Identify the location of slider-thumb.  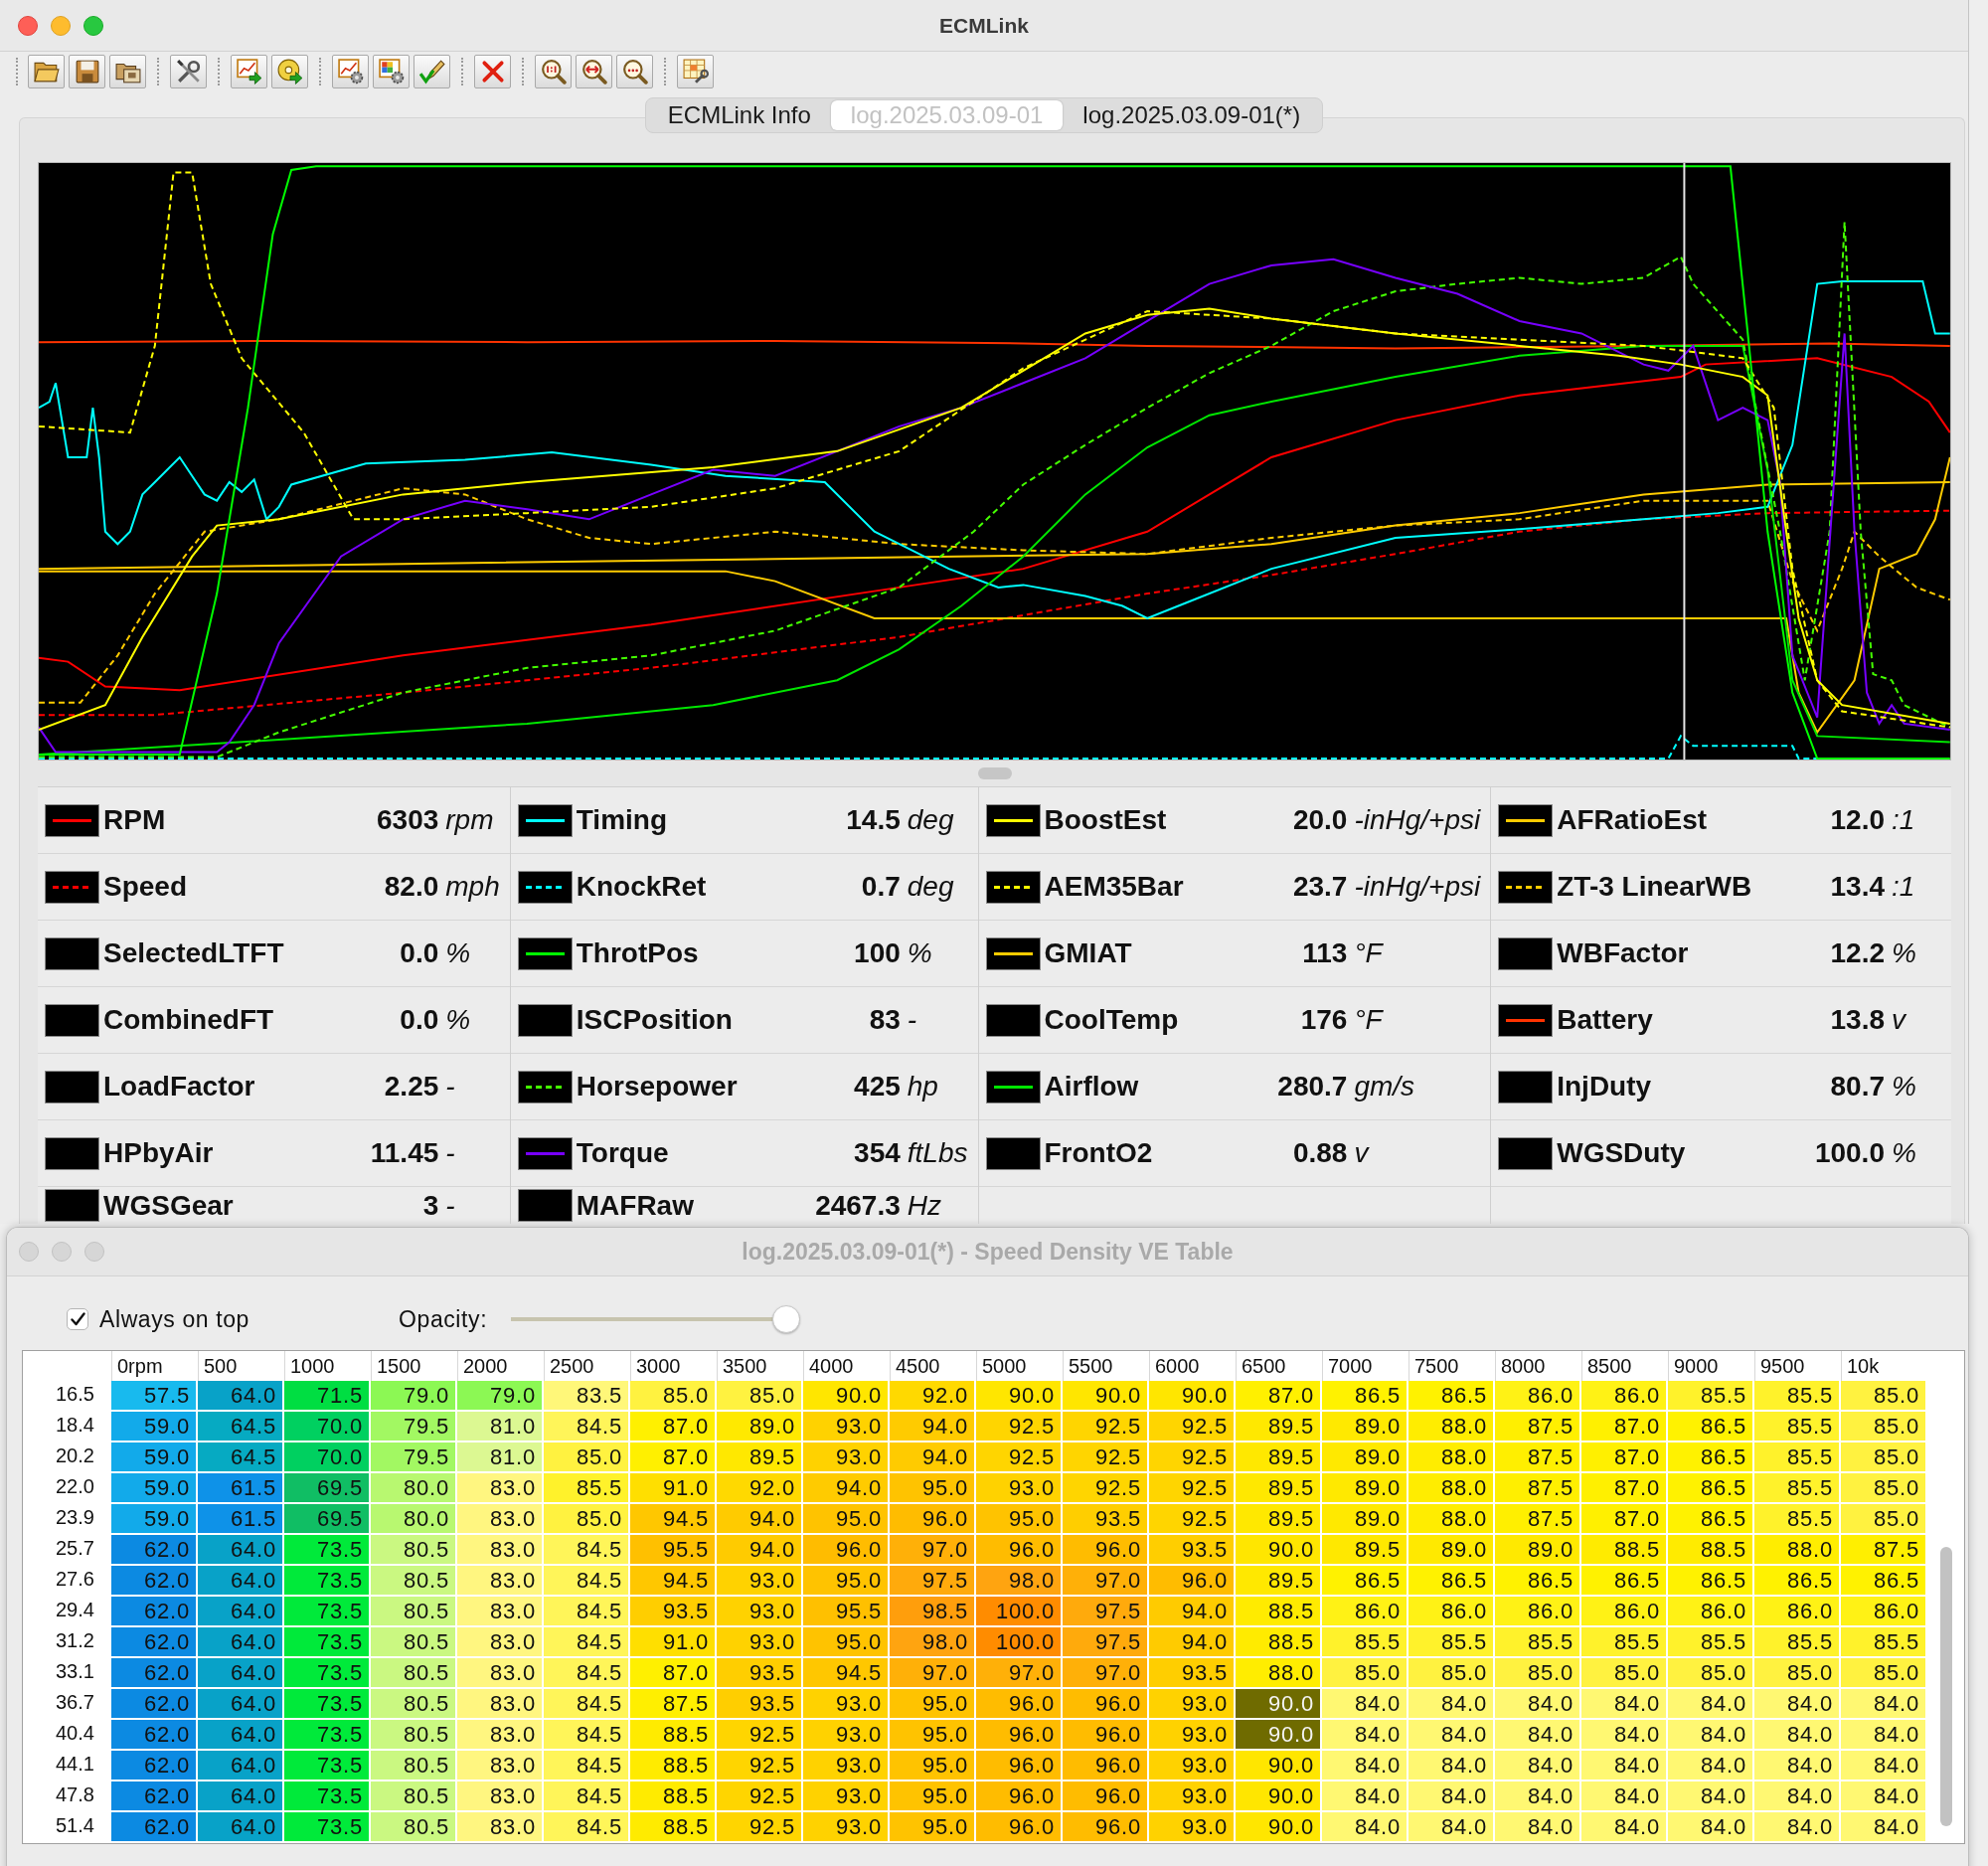
(786, 1319).